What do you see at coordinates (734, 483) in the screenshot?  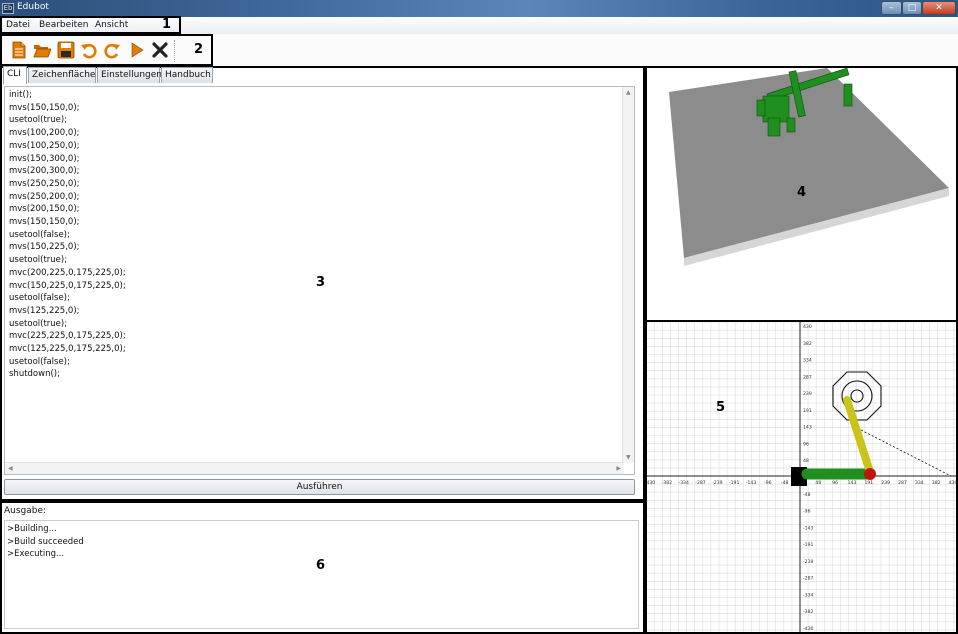 I see `x-tick-label: -191` at bounding box center [734, 483].